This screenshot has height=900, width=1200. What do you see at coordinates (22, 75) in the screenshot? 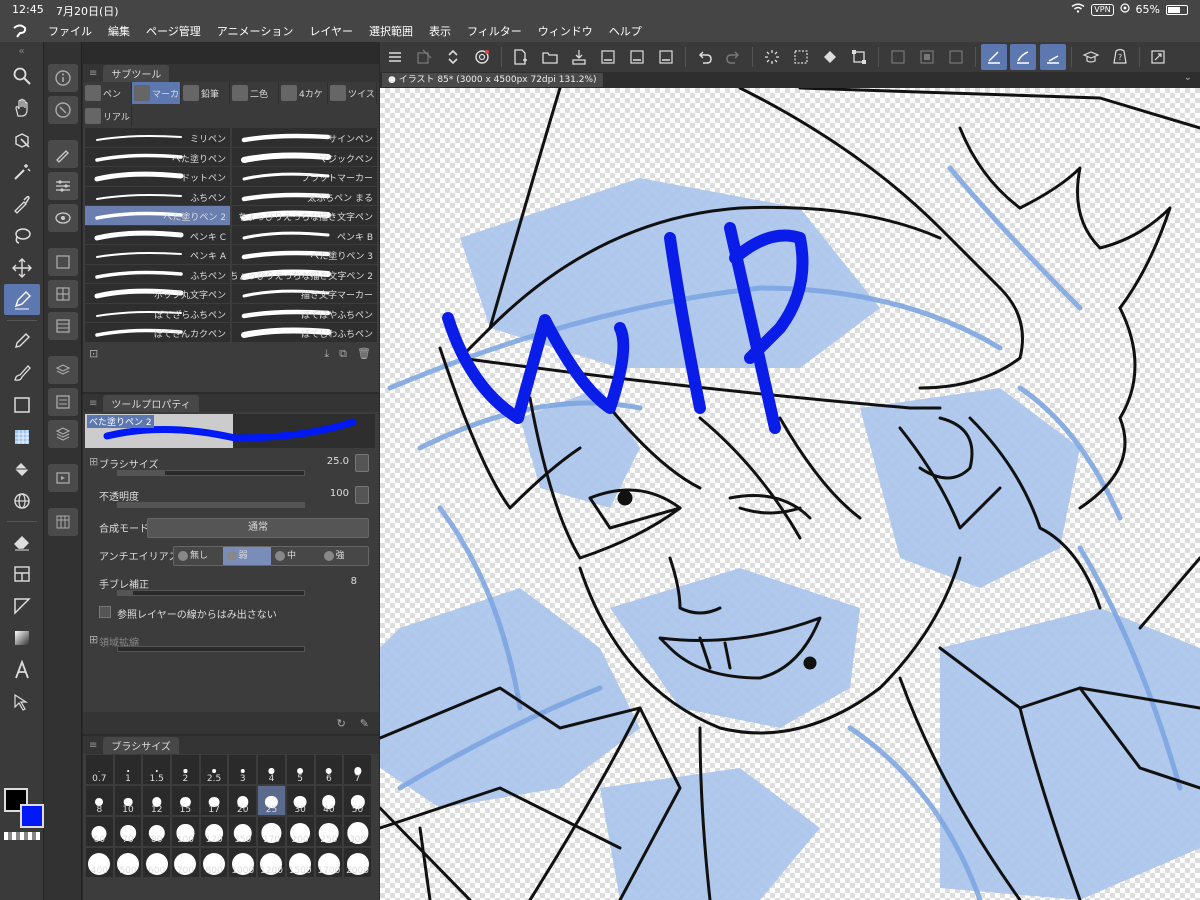
I see `zoom-tool` at bounding box center [22, 75].